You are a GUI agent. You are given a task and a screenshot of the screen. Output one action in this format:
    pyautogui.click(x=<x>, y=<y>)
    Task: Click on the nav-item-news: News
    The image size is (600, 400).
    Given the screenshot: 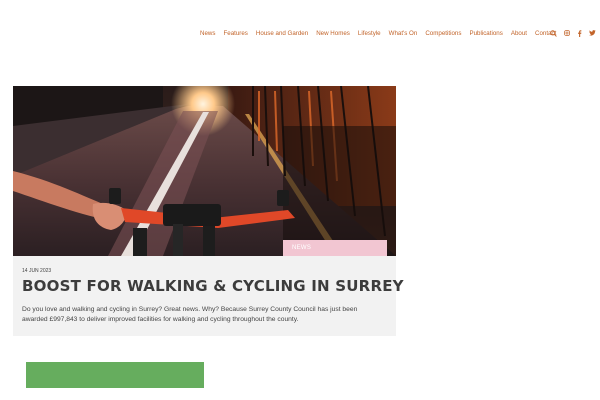 What is the action you would take?
    pyautogui.click(x=207, y=33)
    